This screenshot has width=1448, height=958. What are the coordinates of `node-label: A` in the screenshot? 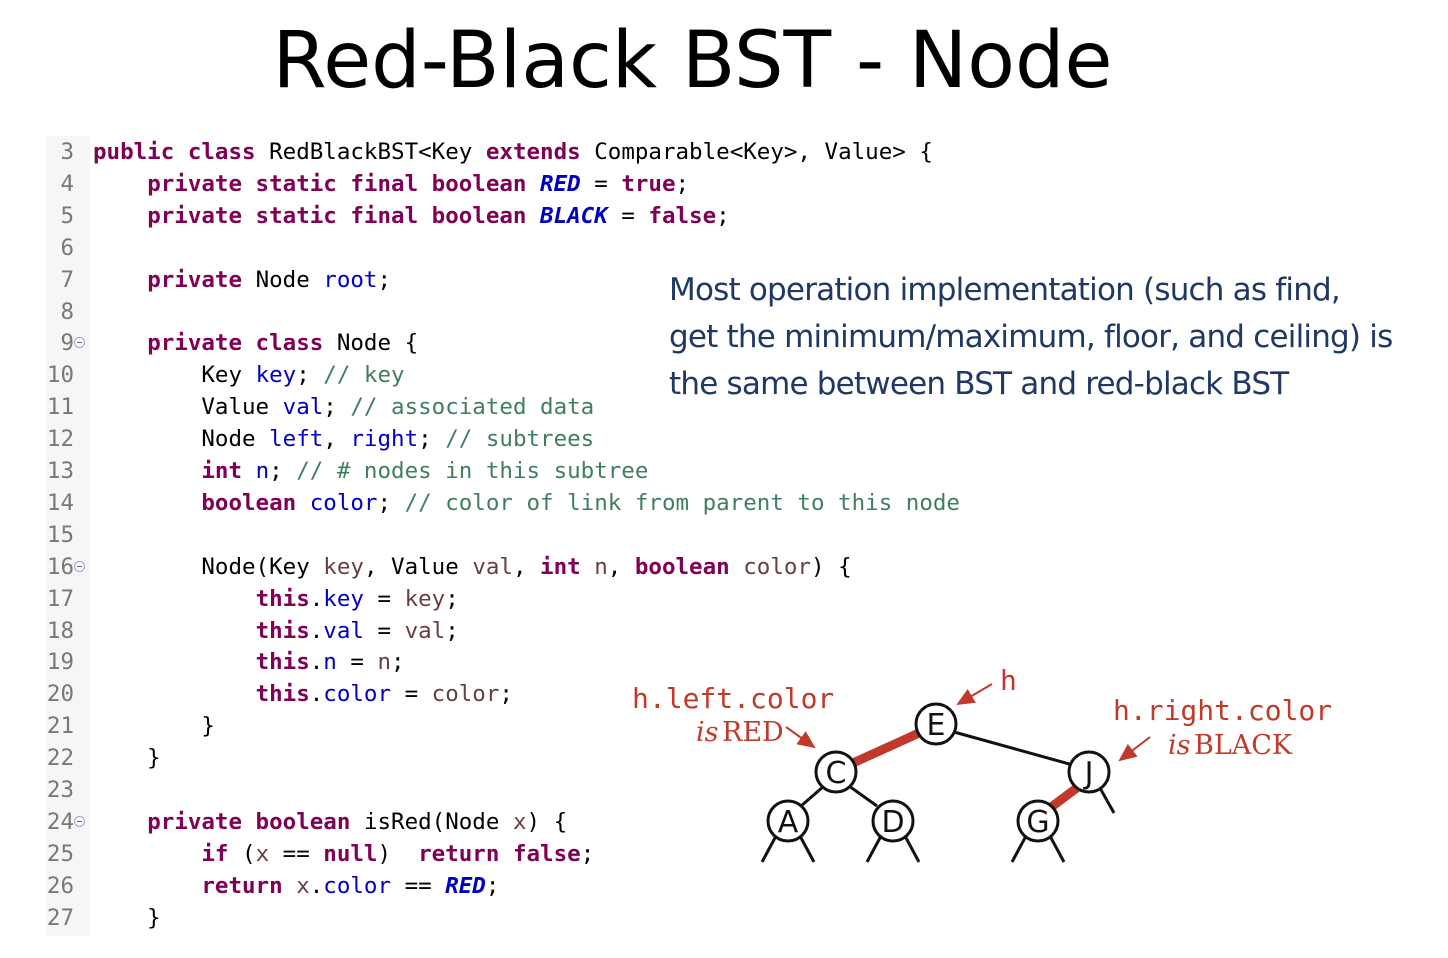 It's located at (788, 822).